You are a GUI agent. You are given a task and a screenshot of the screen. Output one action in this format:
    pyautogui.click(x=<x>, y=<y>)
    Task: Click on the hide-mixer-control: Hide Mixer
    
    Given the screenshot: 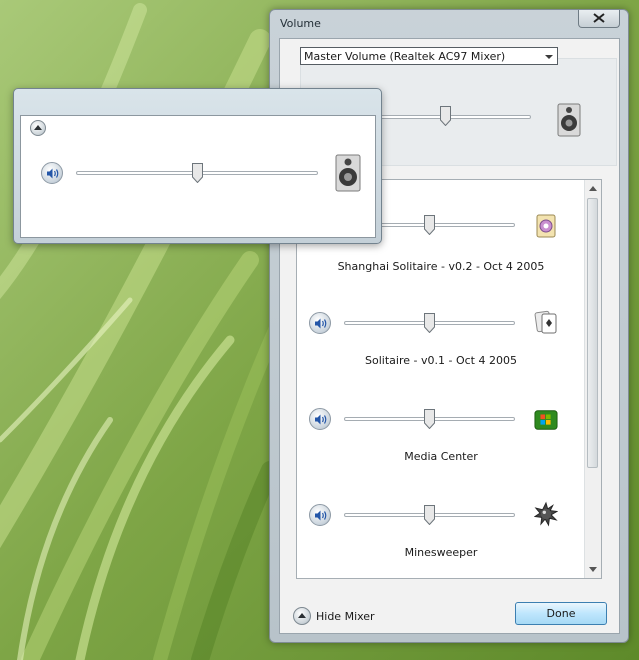 What is the action you would take?
    pyautogui.click(x=334, y=616)
    